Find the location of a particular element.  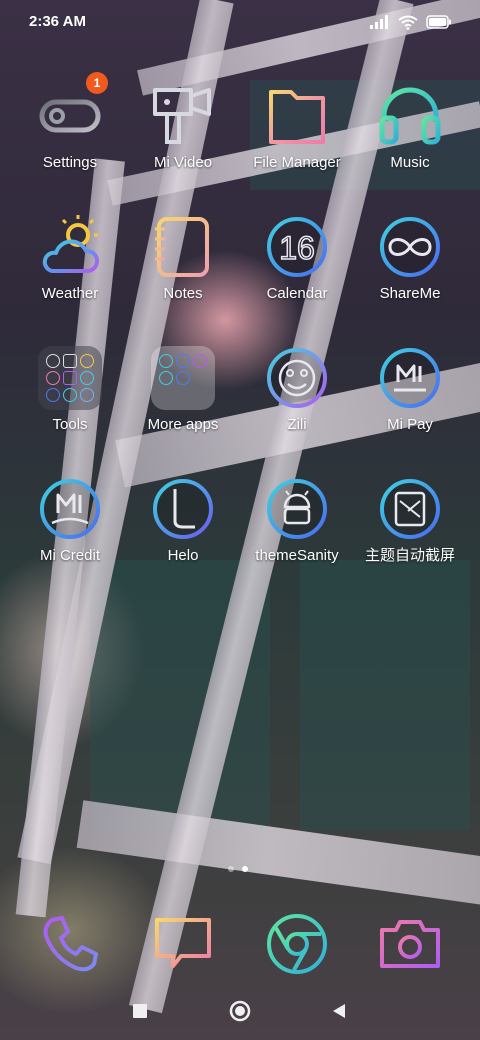

mi-pay-icon is located at coordinates (410, 378).